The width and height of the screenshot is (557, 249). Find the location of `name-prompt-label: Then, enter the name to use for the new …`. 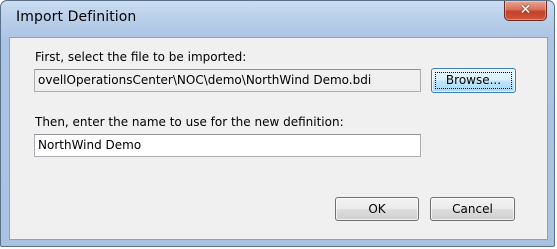

name-prompt-label: Then, enter the name to use for the new … is located at coordinates (189, 122).